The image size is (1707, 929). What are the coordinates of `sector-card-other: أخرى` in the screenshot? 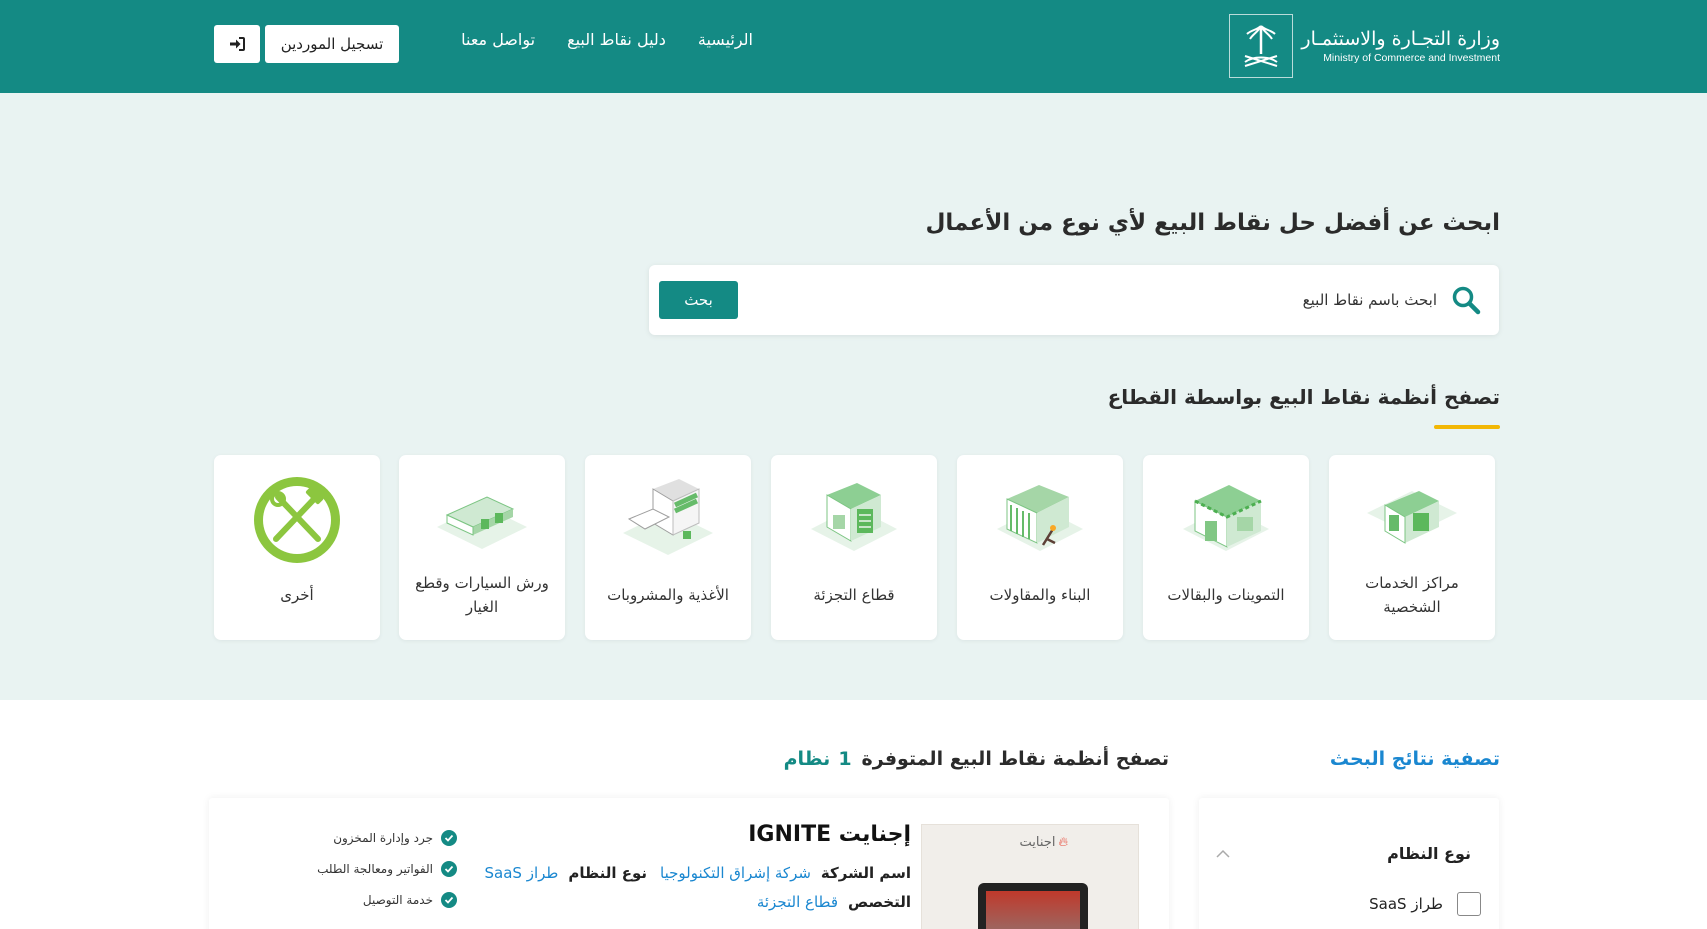 It's located at (297, 547).